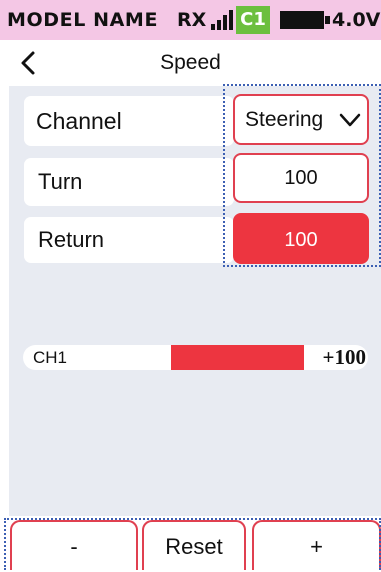 The image size is (381, 572). What do you see at coordinates (344, 357) in the screenshot?
I see `channel-output-value: +100` at bounding box center [344, 357].